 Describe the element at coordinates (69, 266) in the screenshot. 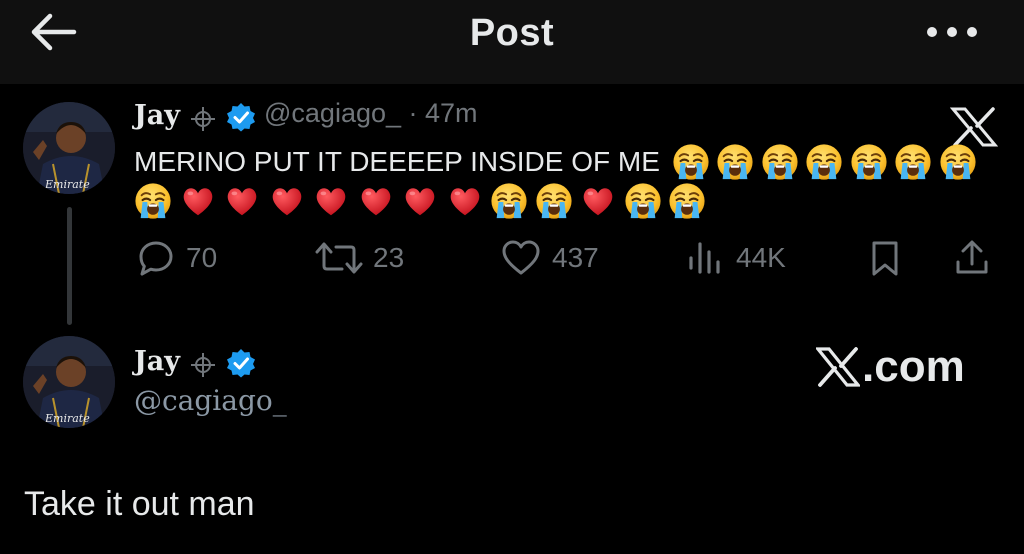

I see `thread-connector-line` at that location.